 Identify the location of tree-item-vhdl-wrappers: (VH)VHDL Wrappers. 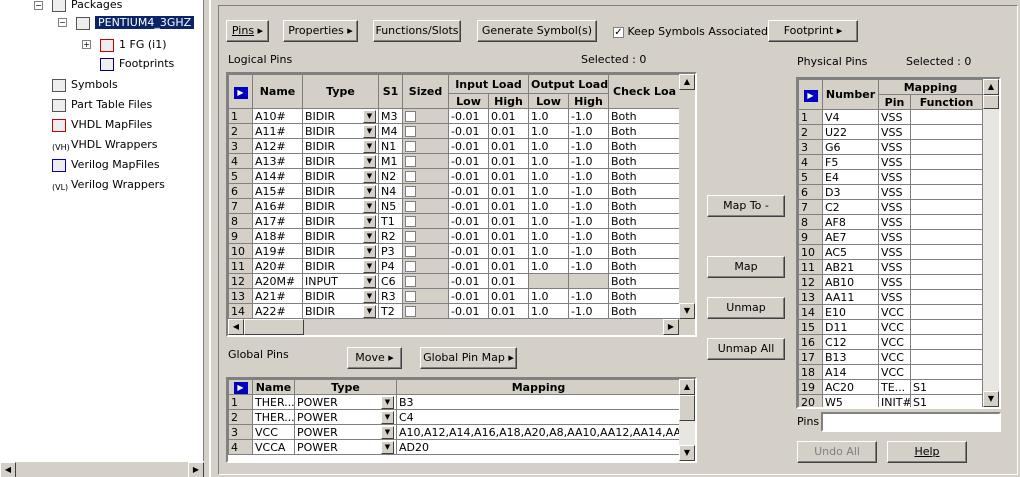
(105, 145).